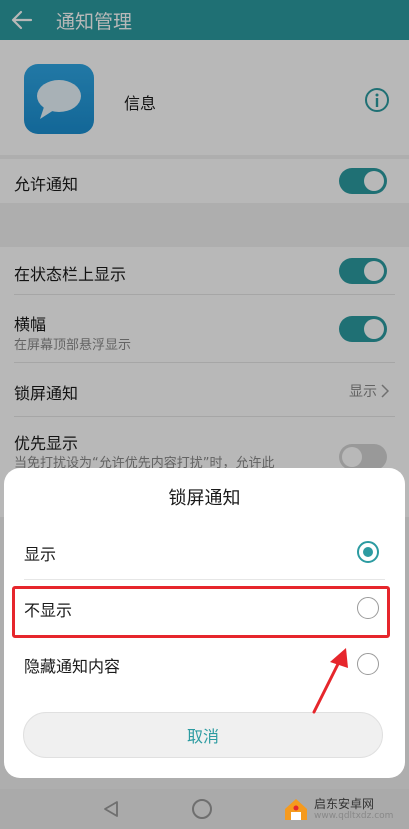 The height and width of the screenshot is (829, 409). Describe the element at coordinates (204, 498) in the screenshot. I see `dialog-title: 锁屏通知` at that location.